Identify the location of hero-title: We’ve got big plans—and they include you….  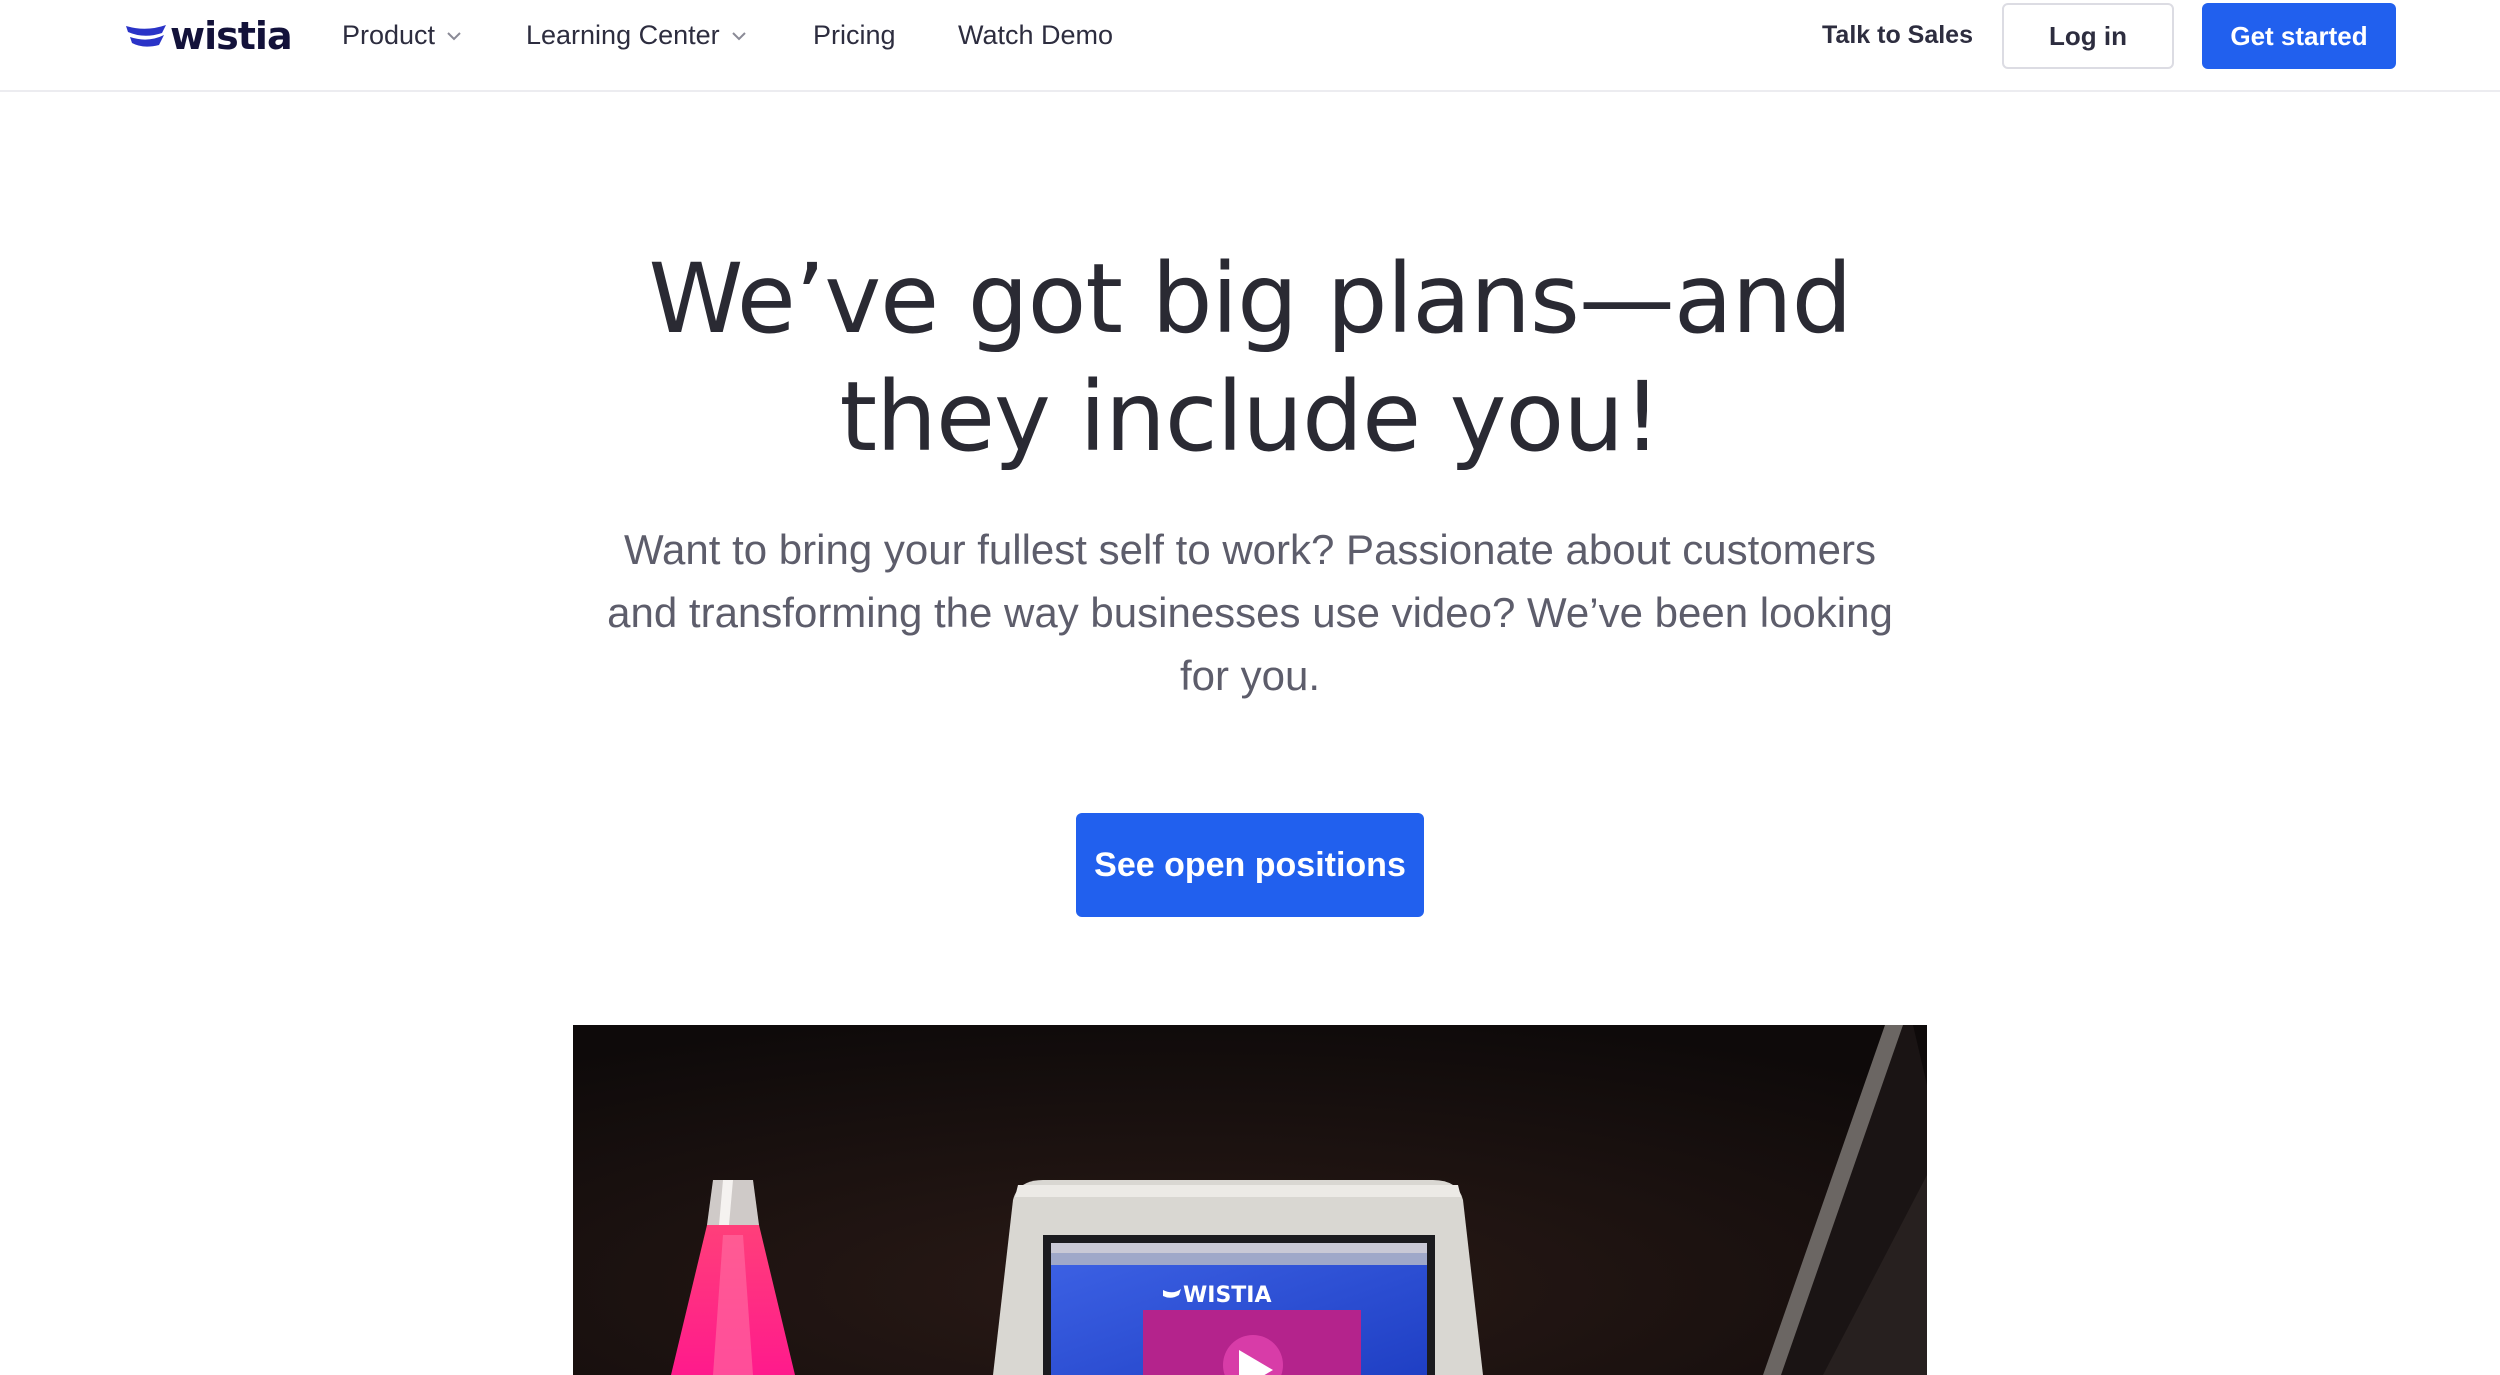
(1250, 358).